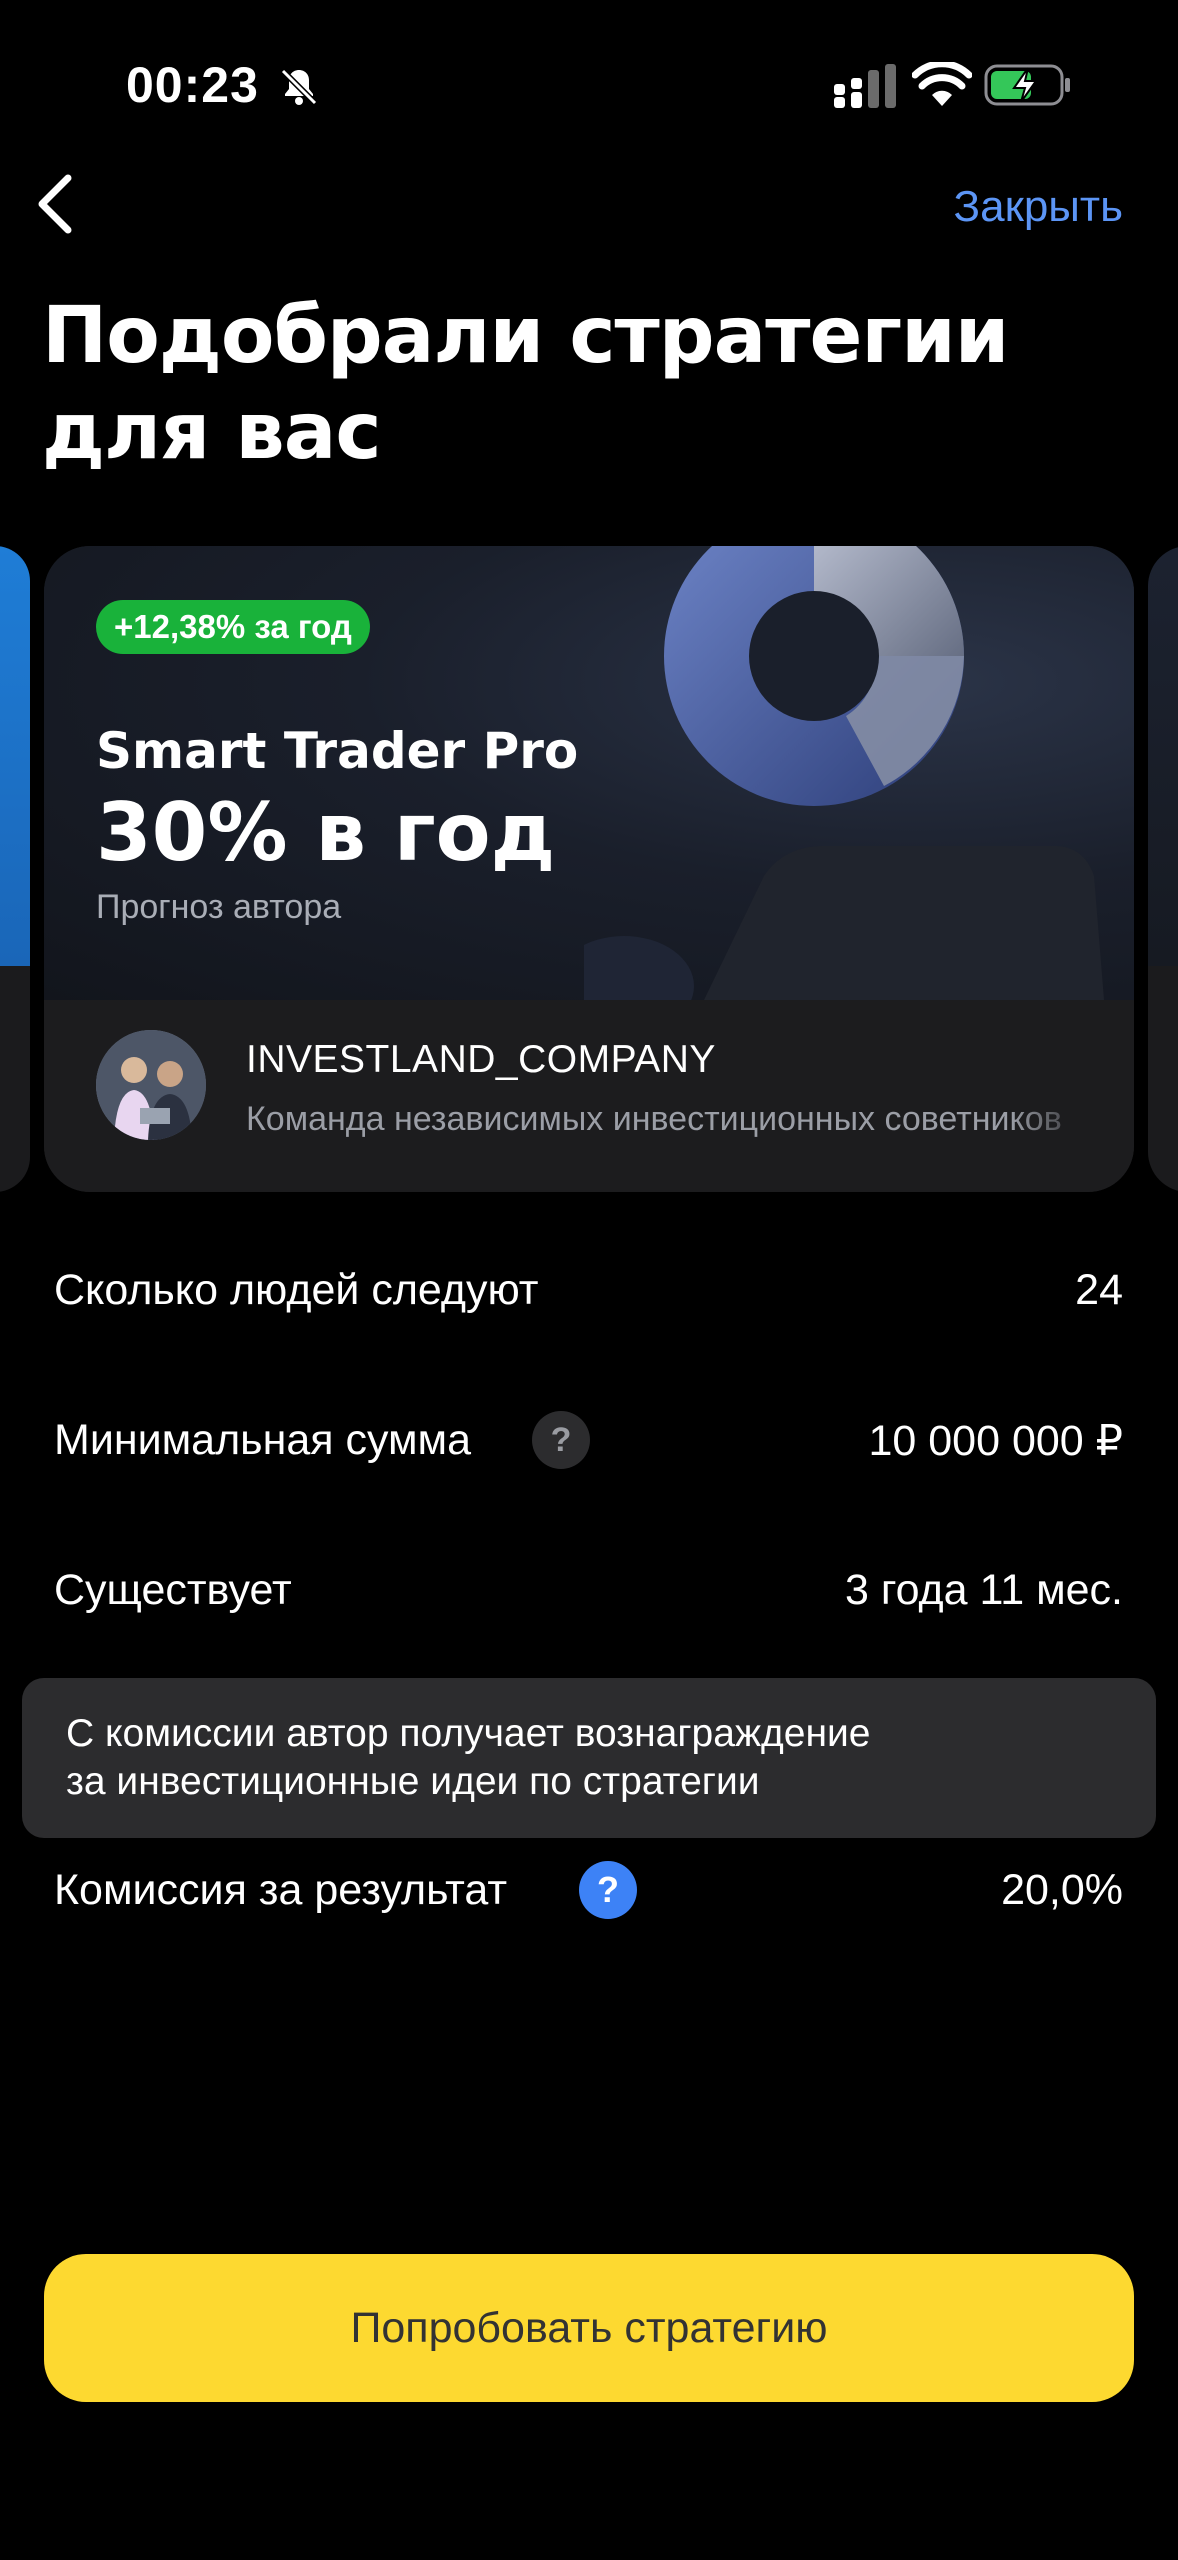 This screenshot has height=2560, width=1178. Describe the element at coordinates (1062, 1890) in the screenshot. I see `commission-value: 20,0%` at that location.